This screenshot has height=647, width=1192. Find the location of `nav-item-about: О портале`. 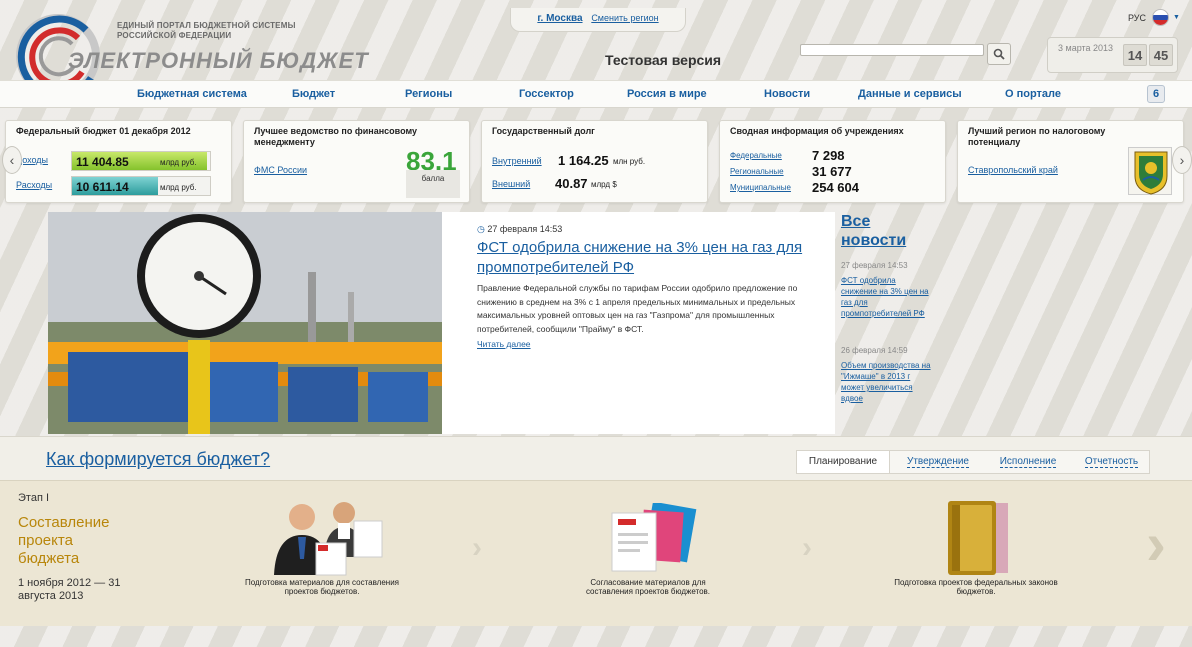

nav-item-about: О портале is located at coordinates (1033, 94).